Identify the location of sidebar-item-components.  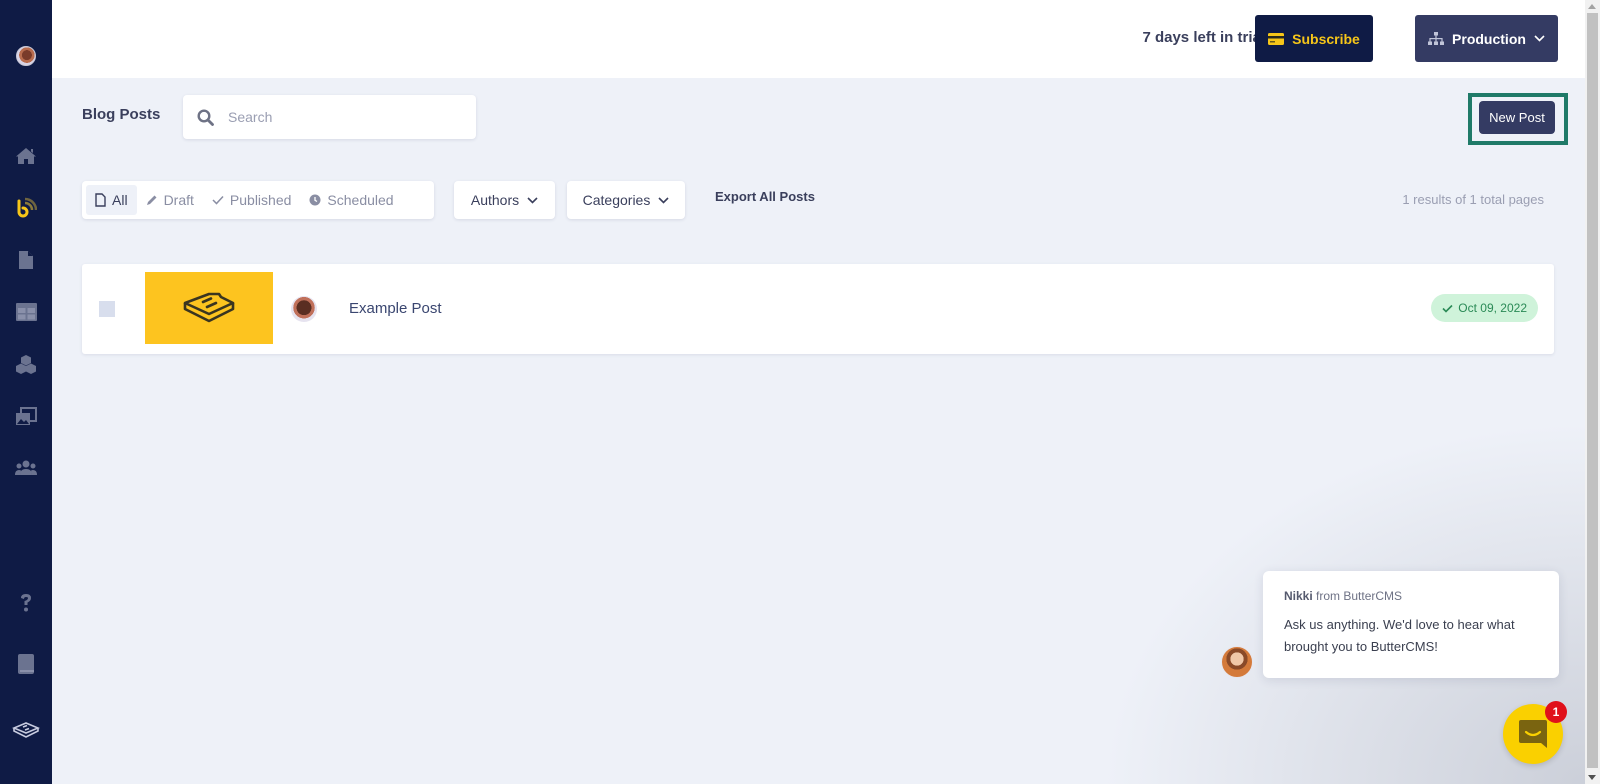
(26, 364).